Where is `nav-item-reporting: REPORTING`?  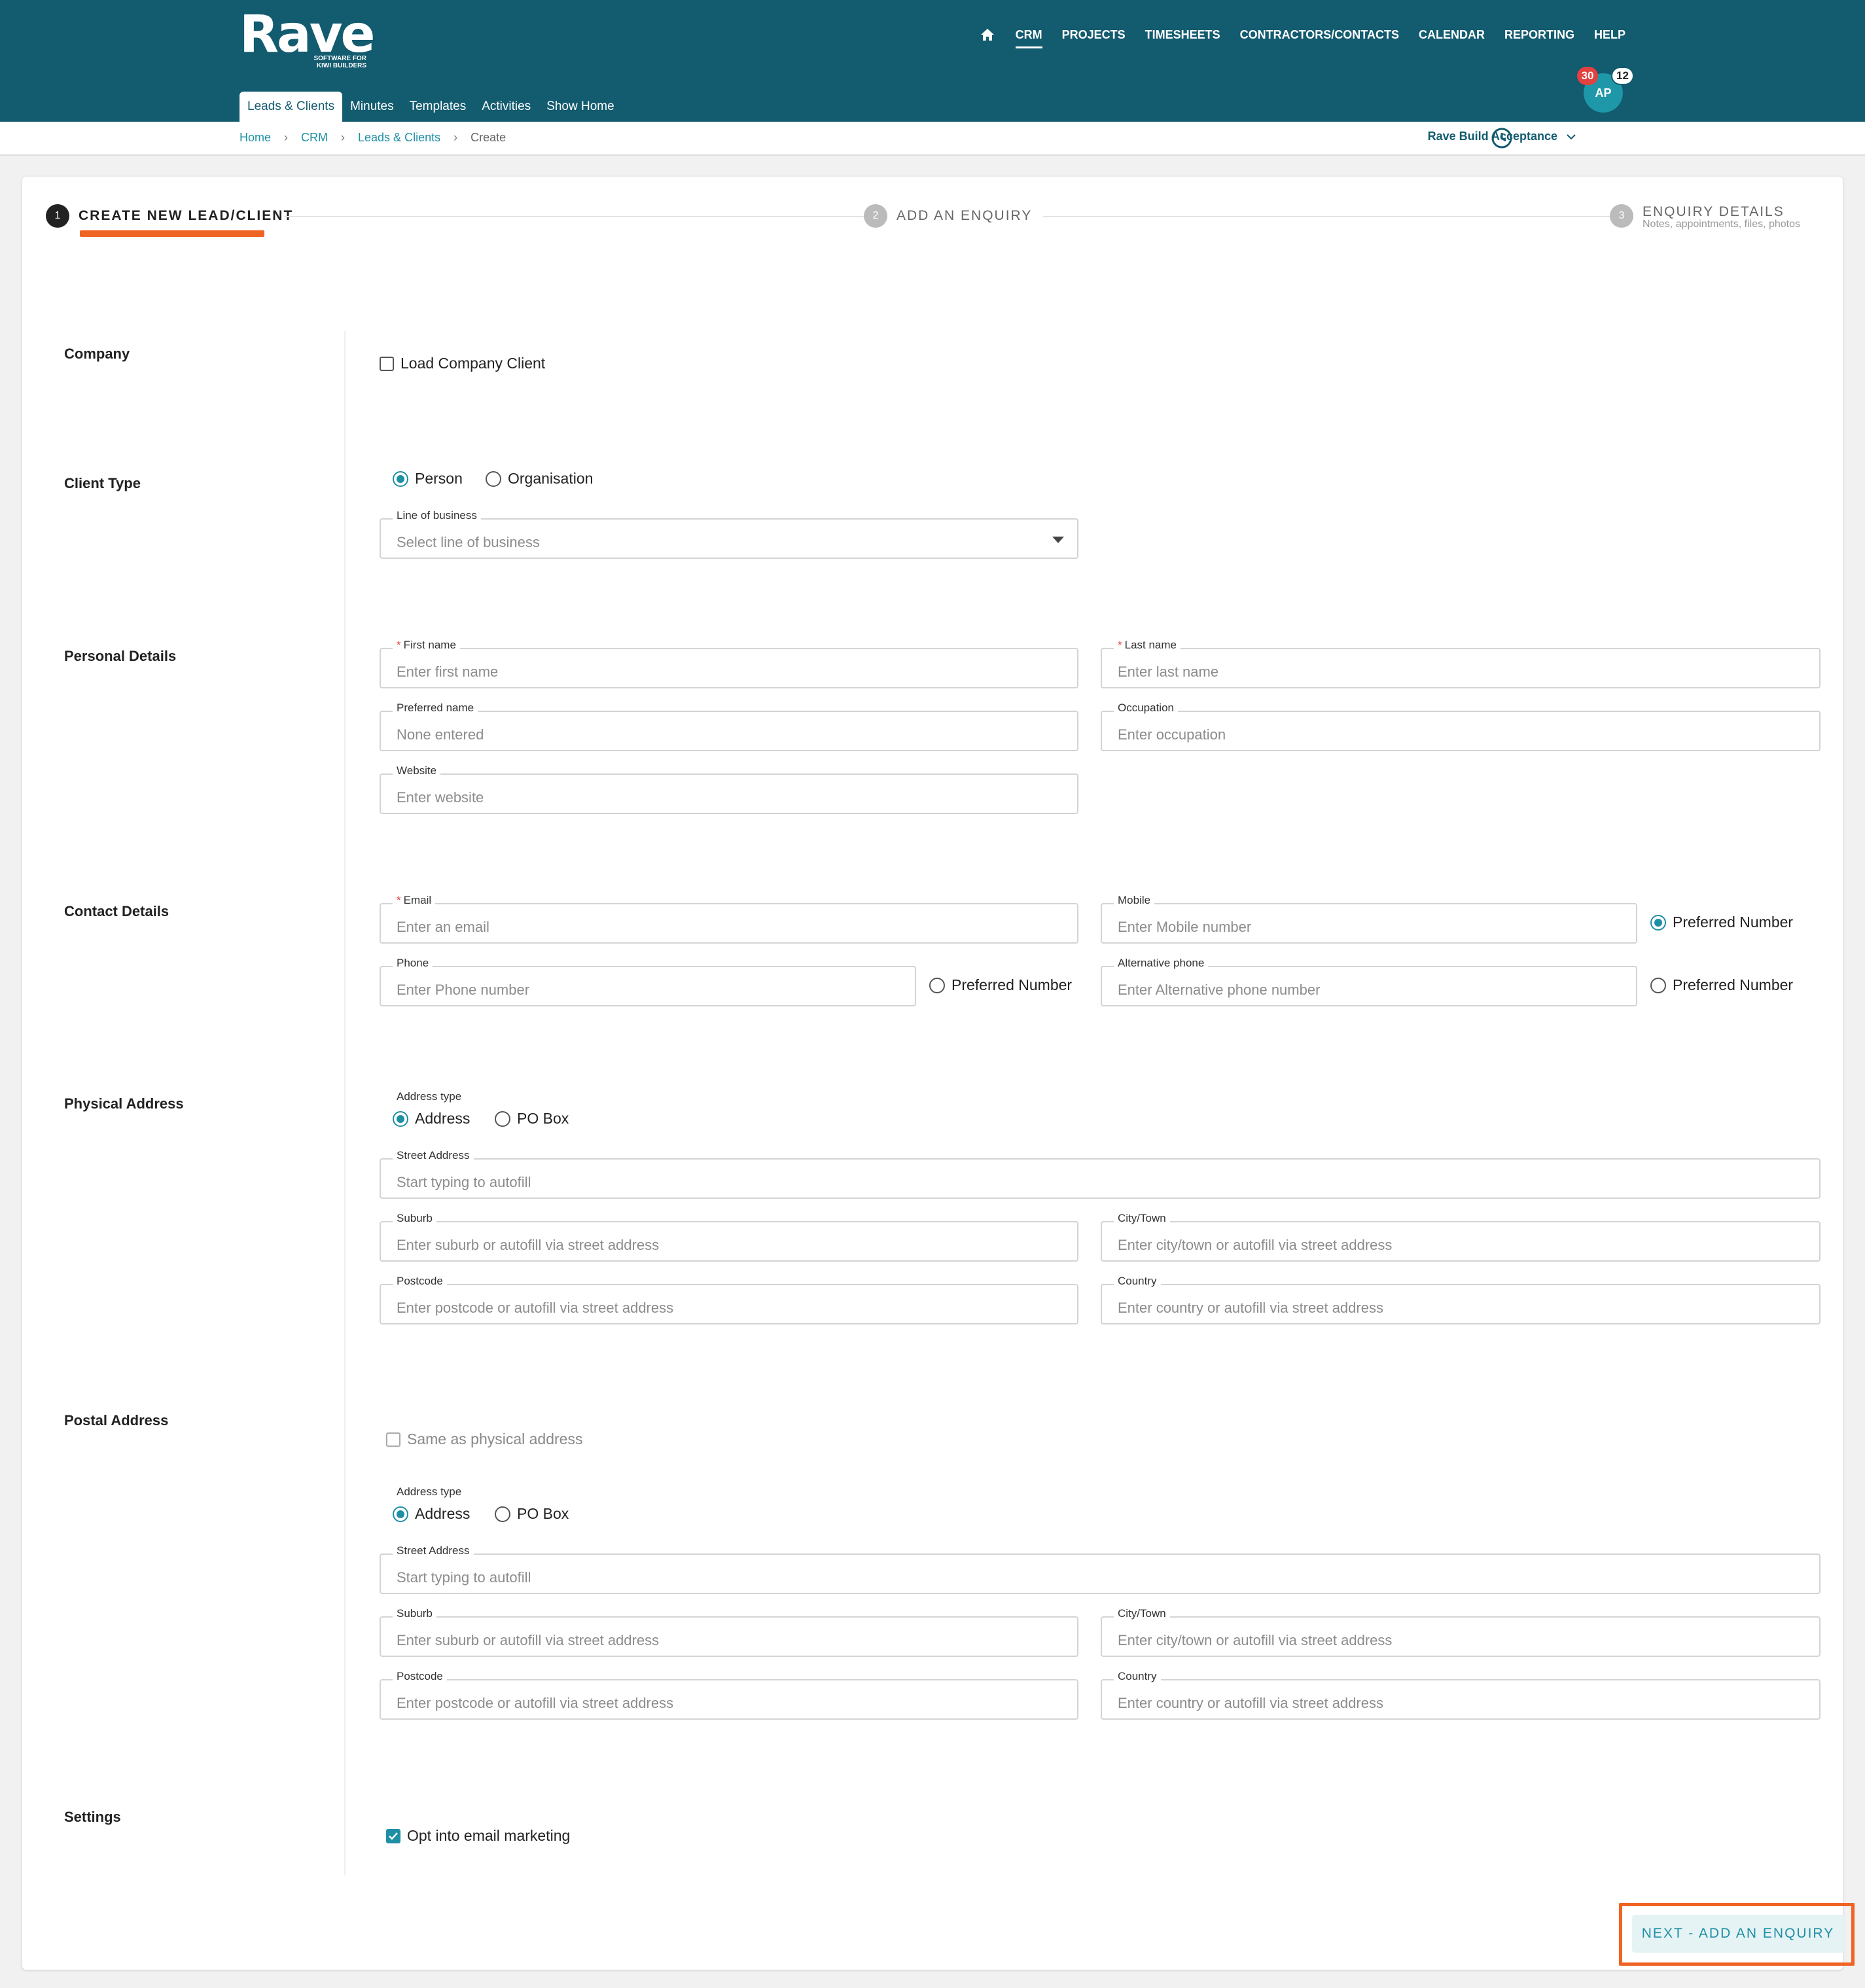
nav-item-reporting: REPORTING is located at coordinates (1539, 34).